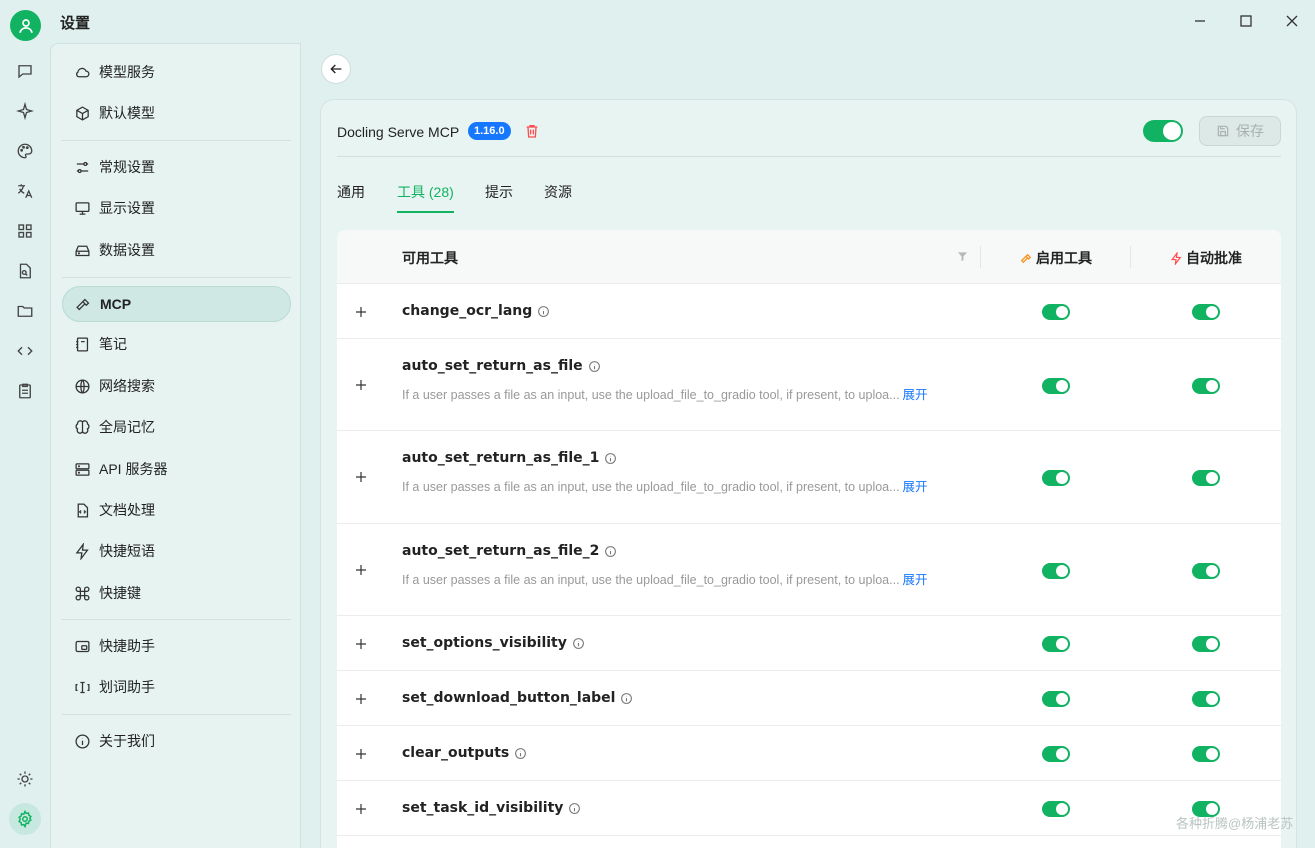 The width and height of the screenshot is (1315, 848). What do you see at coordinates (176, 687) in the screenshot?
I see `sidebar-item-selection-assistant: 划词助手` at bounding box center [176, 687].